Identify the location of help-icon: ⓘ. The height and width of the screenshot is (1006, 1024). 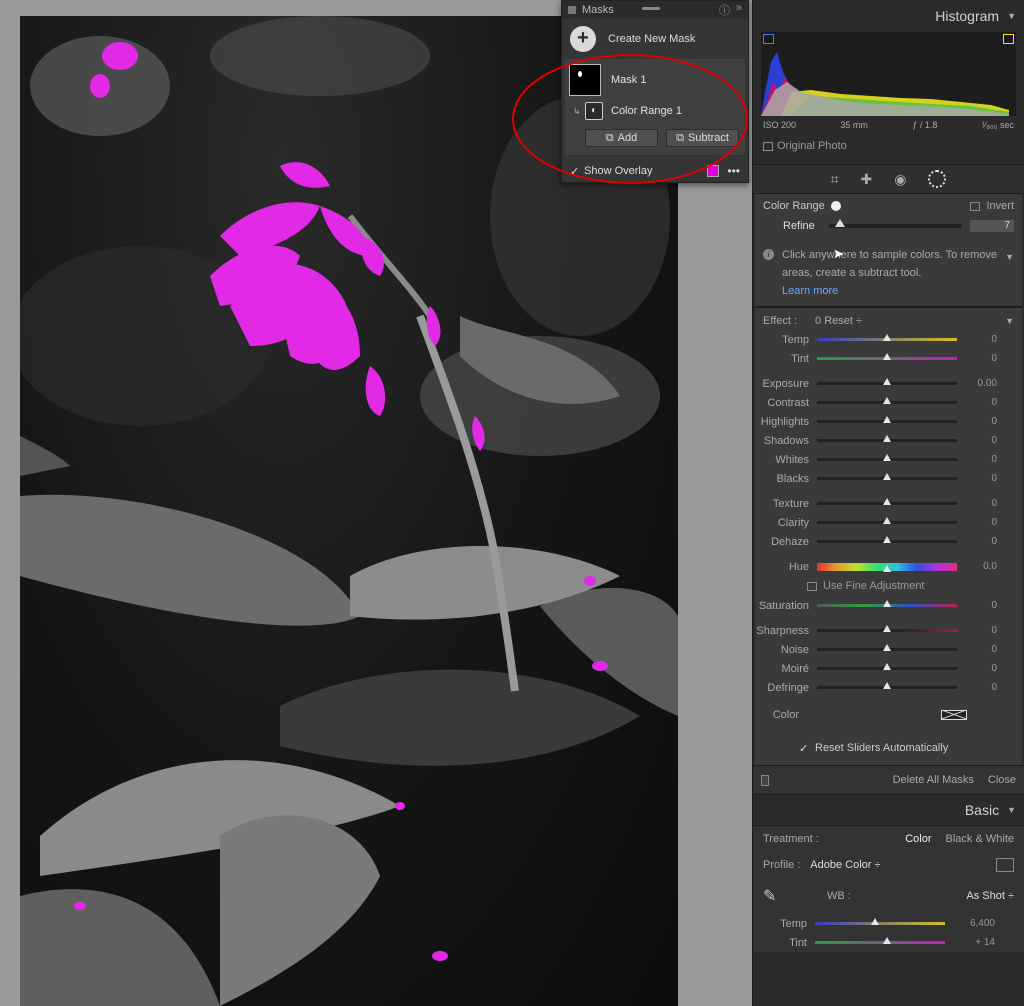
(724, 10).